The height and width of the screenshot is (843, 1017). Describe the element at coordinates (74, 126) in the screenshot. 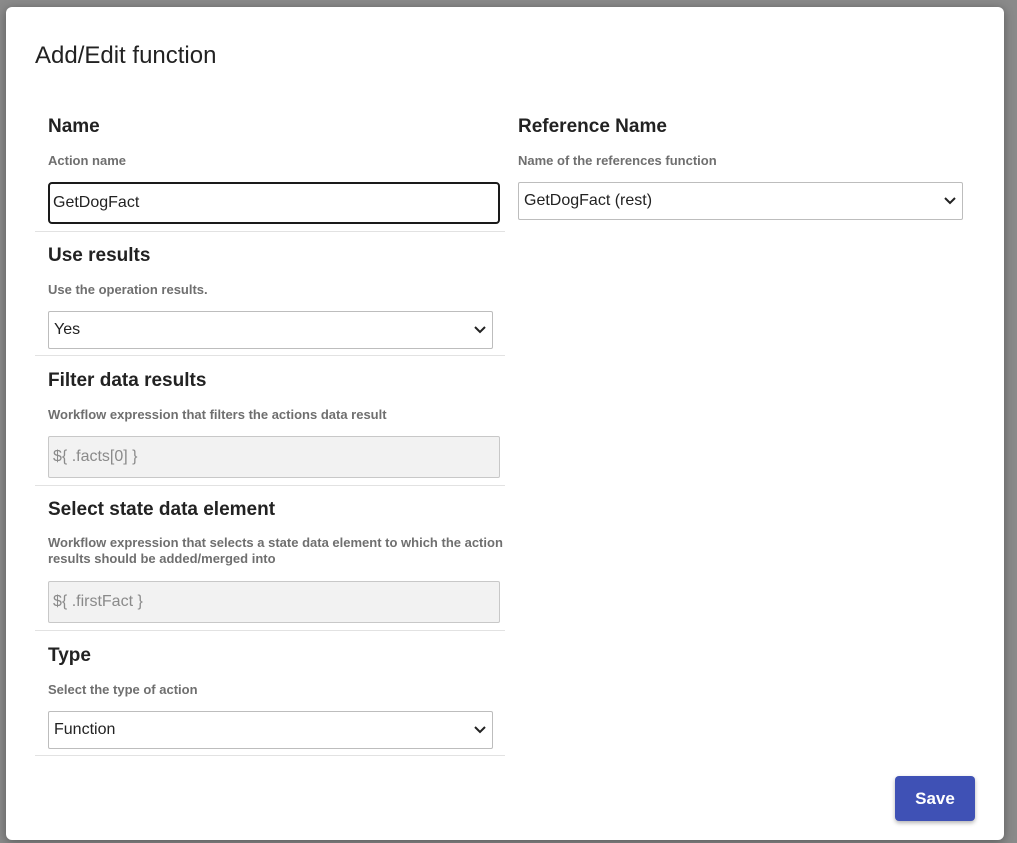

I see `name-label: Name` at that location.